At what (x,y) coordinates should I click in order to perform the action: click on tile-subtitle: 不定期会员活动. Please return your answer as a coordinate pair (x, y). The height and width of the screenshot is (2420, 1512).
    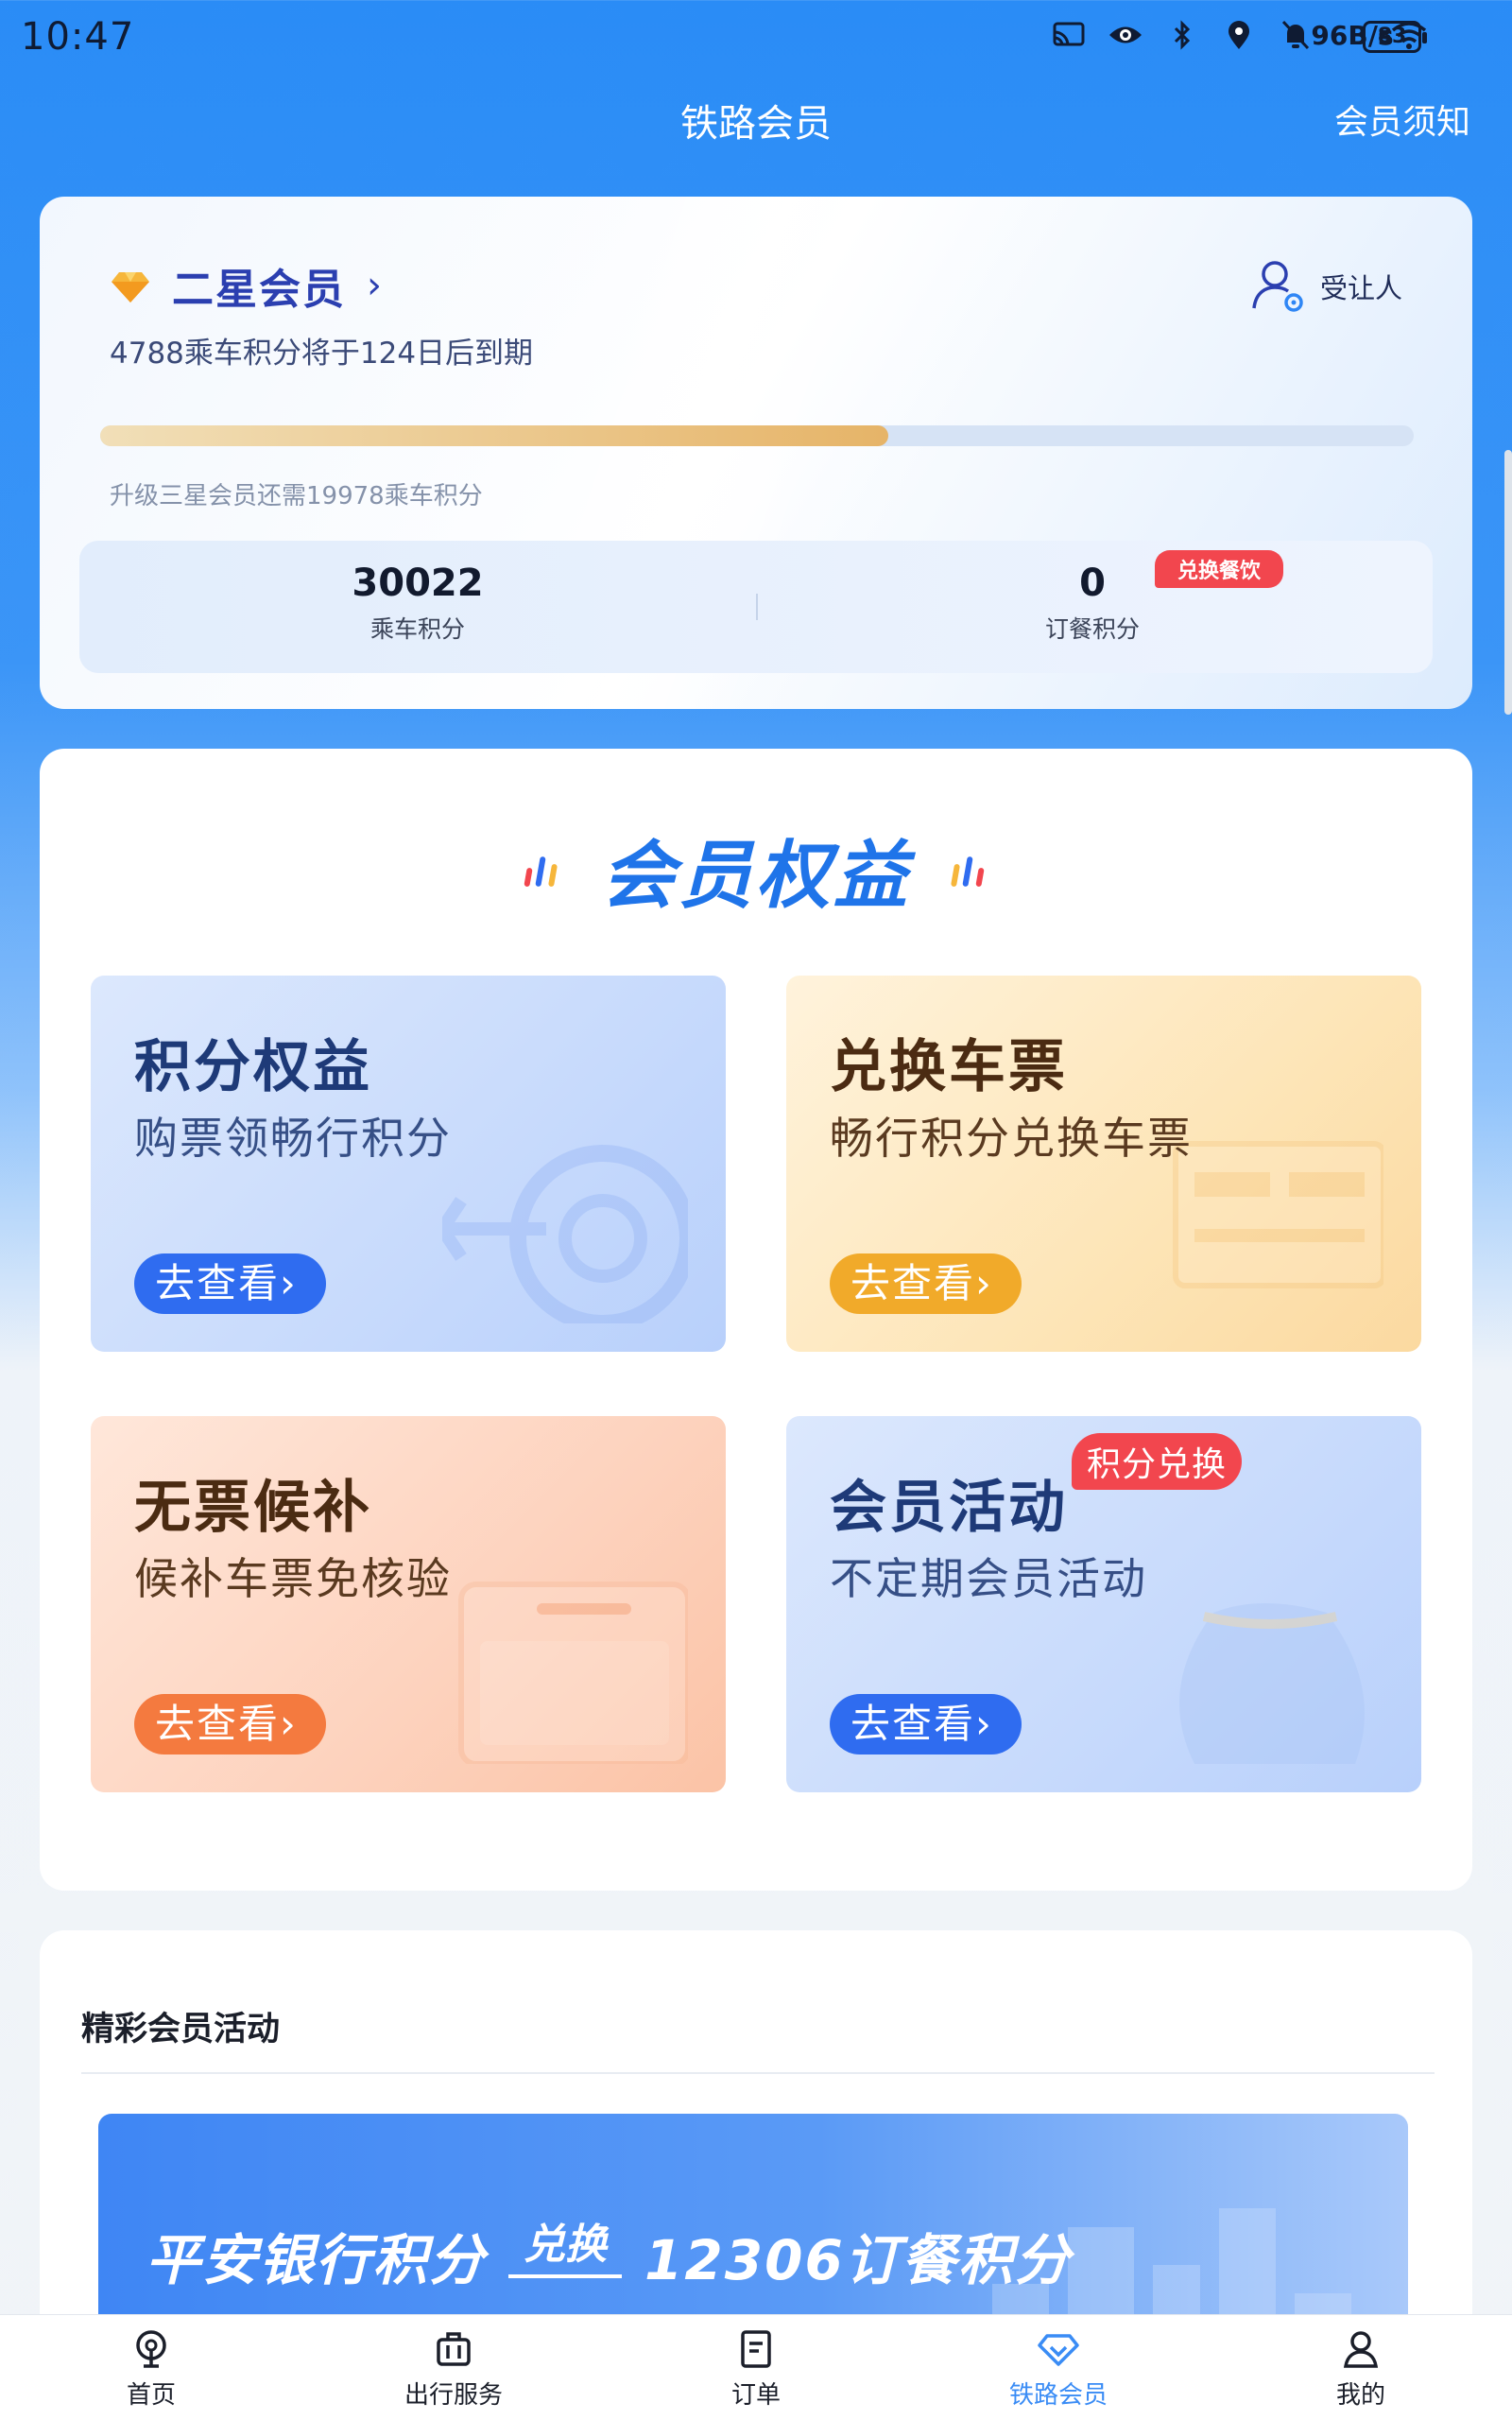
    Looking at the image, I should click on (988, 1578).